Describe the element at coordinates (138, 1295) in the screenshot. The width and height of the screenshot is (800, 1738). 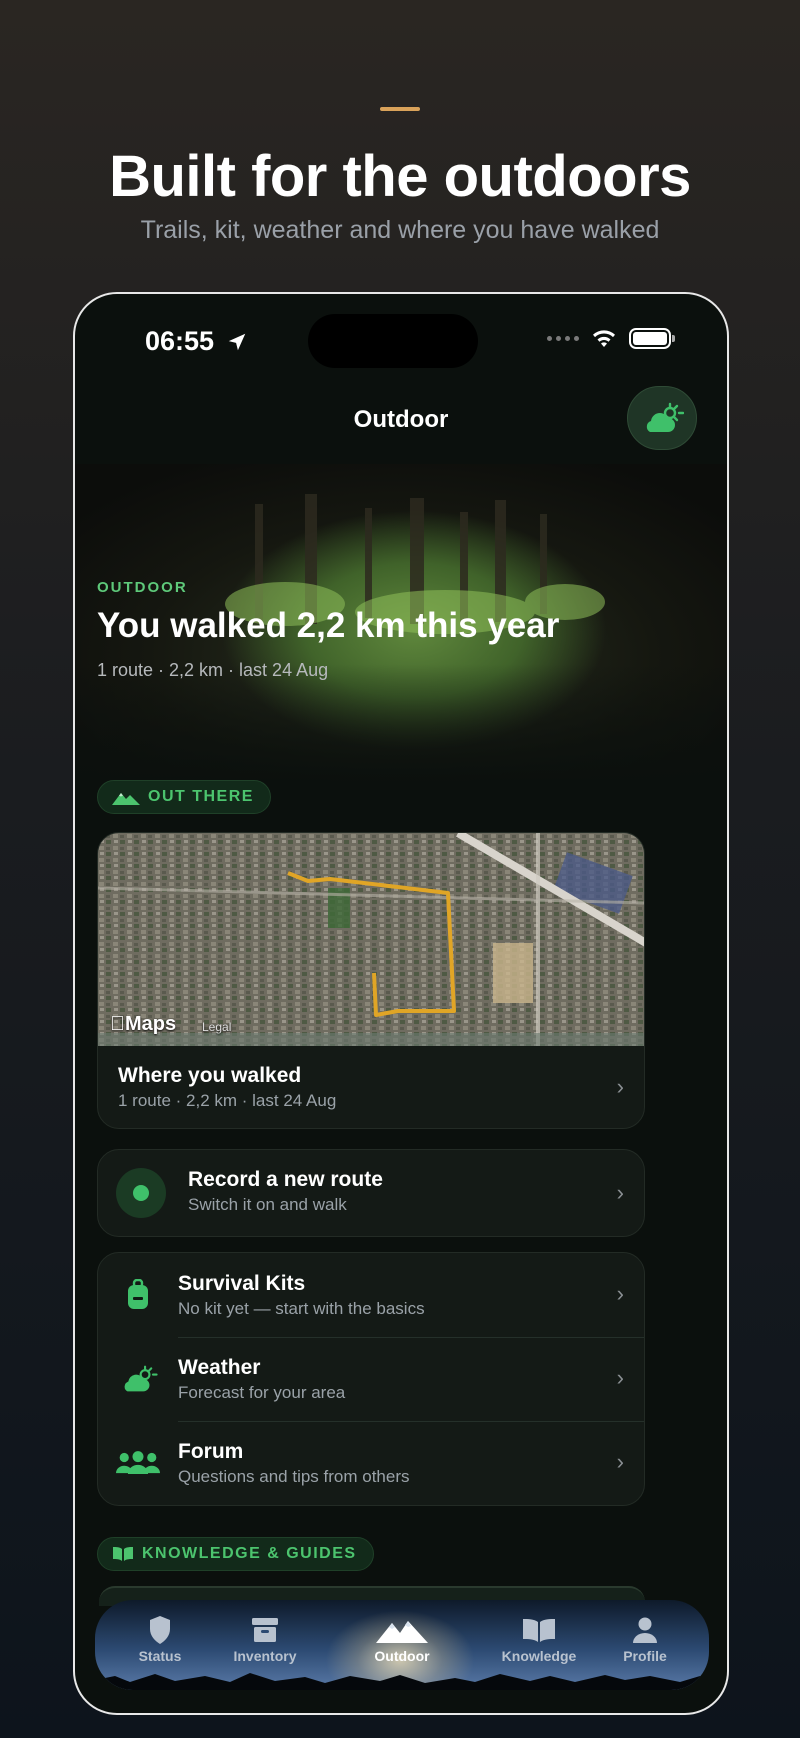
I see `backpack-icon` at that location.